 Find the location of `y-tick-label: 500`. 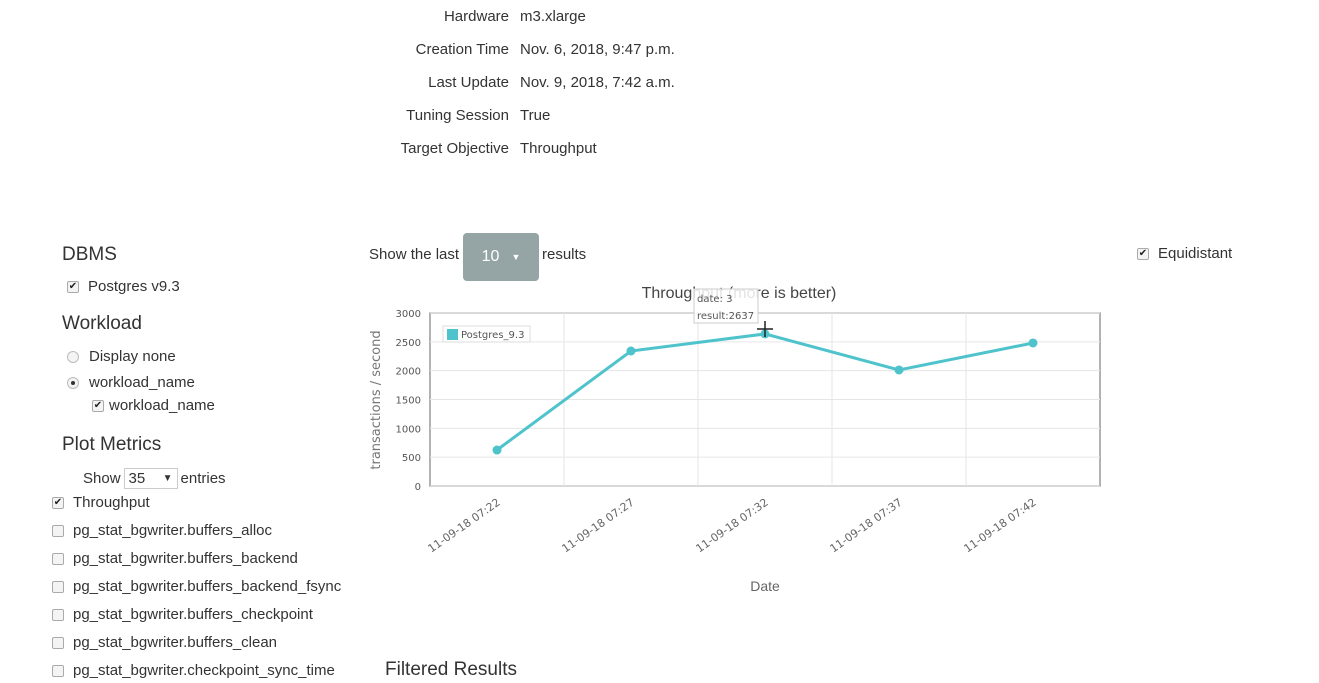

y-tick-label: 500 is located at coordinates (411, 458).